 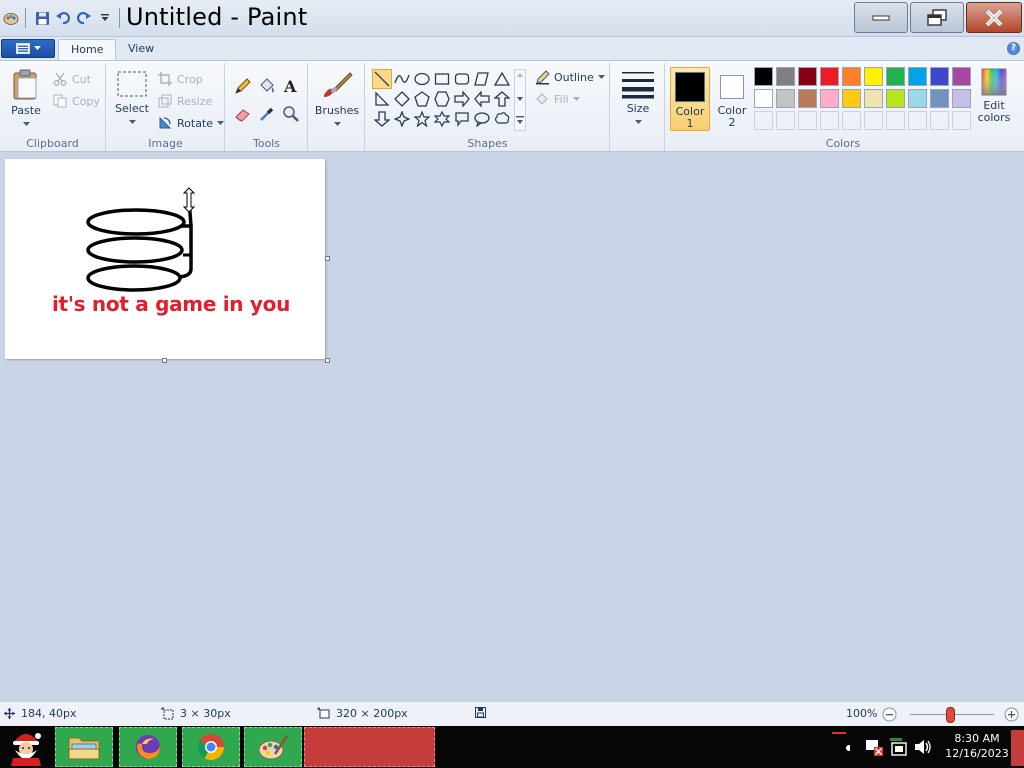 What do you see at coordinates (191, 123) in the screenshot?
I see `rotate-button: Rotate` at bounding box center [191, 123].